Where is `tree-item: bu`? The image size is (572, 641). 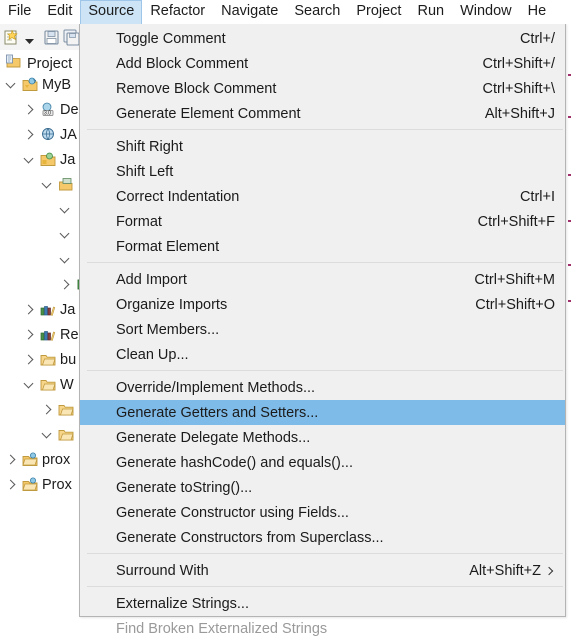
tree-item: bu is located at coordinates (50, 359).